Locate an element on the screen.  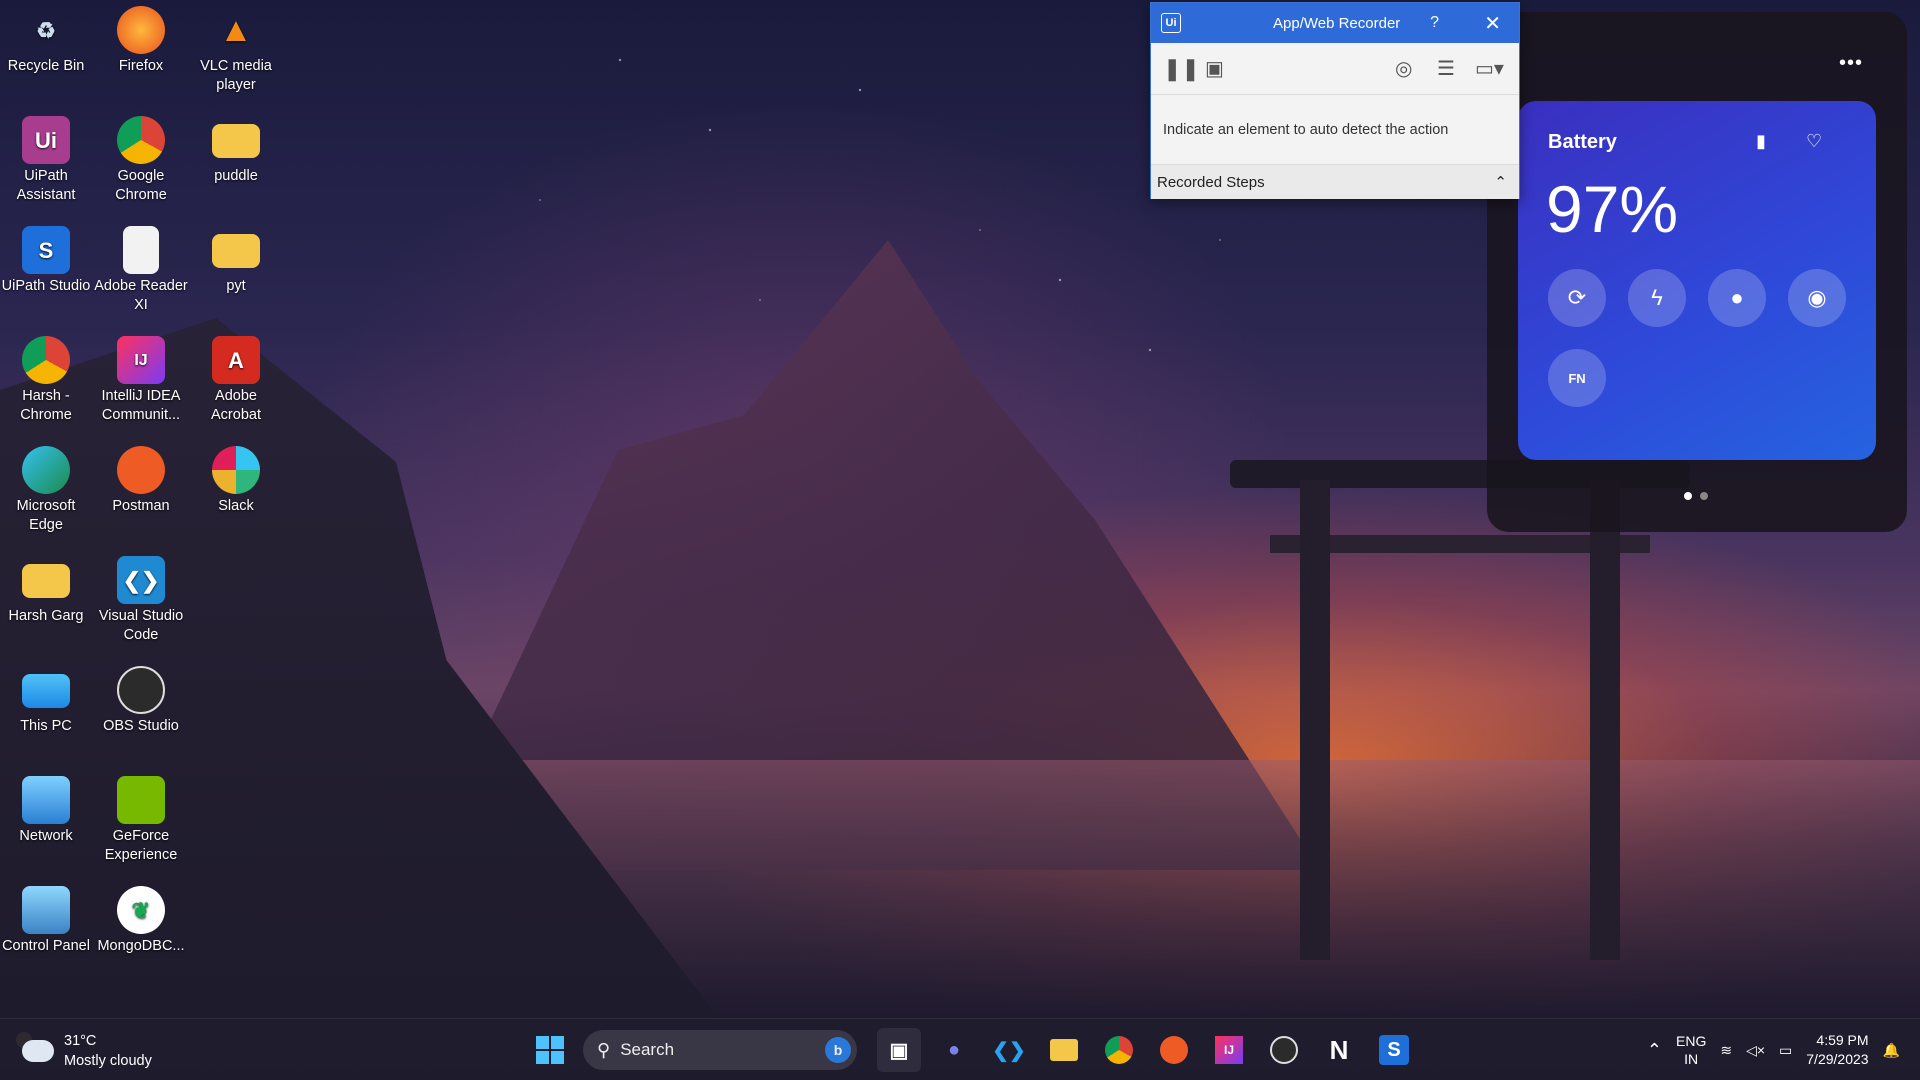
fn-lock-button: FN is located at coordinates (1577, 378).